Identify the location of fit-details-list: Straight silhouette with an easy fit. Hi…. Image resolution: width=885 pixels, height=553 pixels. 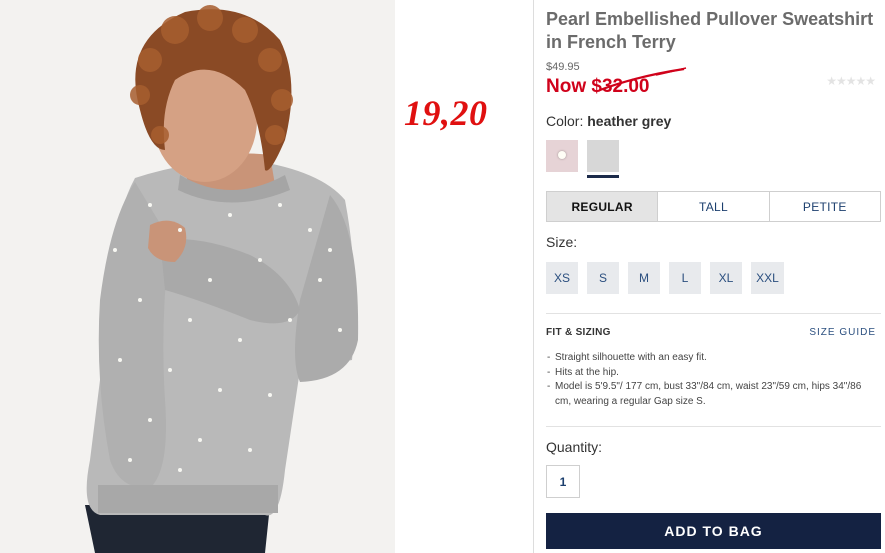
(711, 380).